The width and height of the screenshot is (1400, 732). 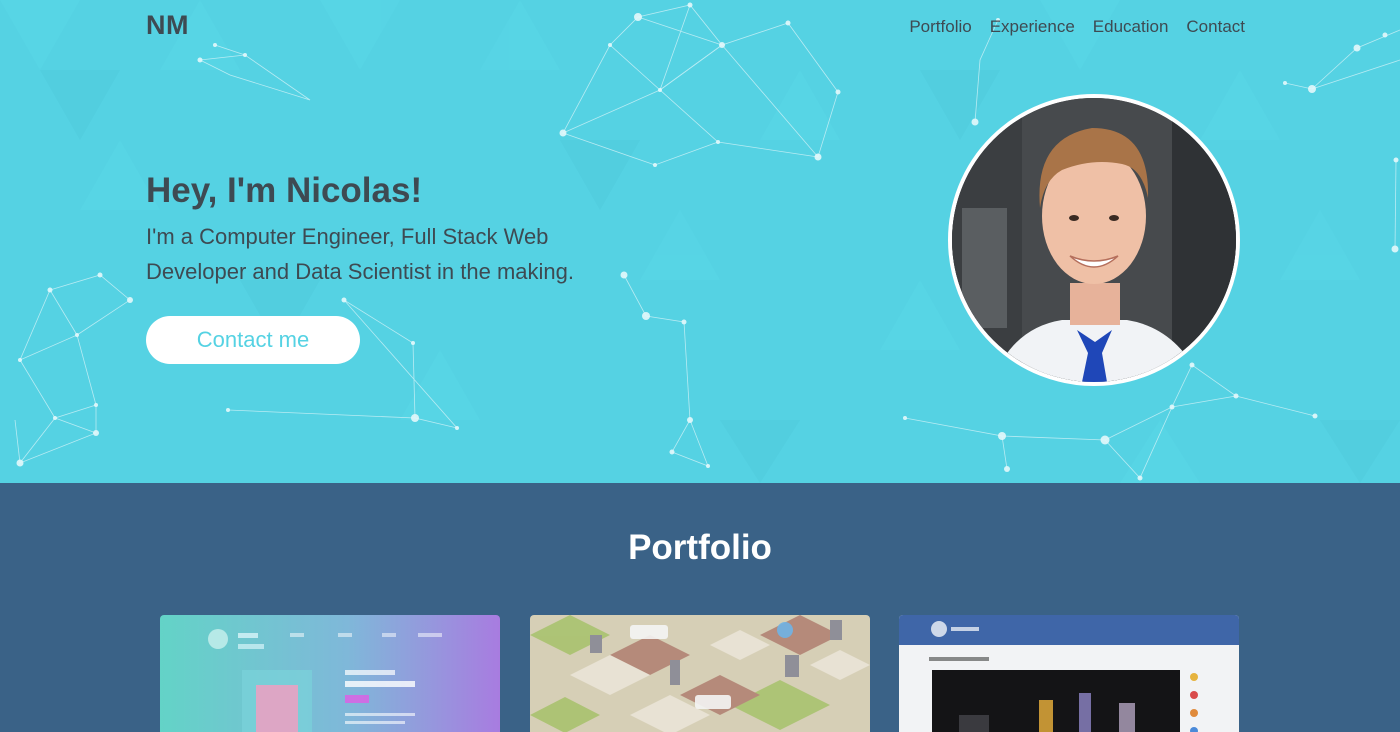 What do you see at coordinates (1131, 27) in the screenshot?
I see `nav-item-education: Education` at bounding box center [1131, 27].